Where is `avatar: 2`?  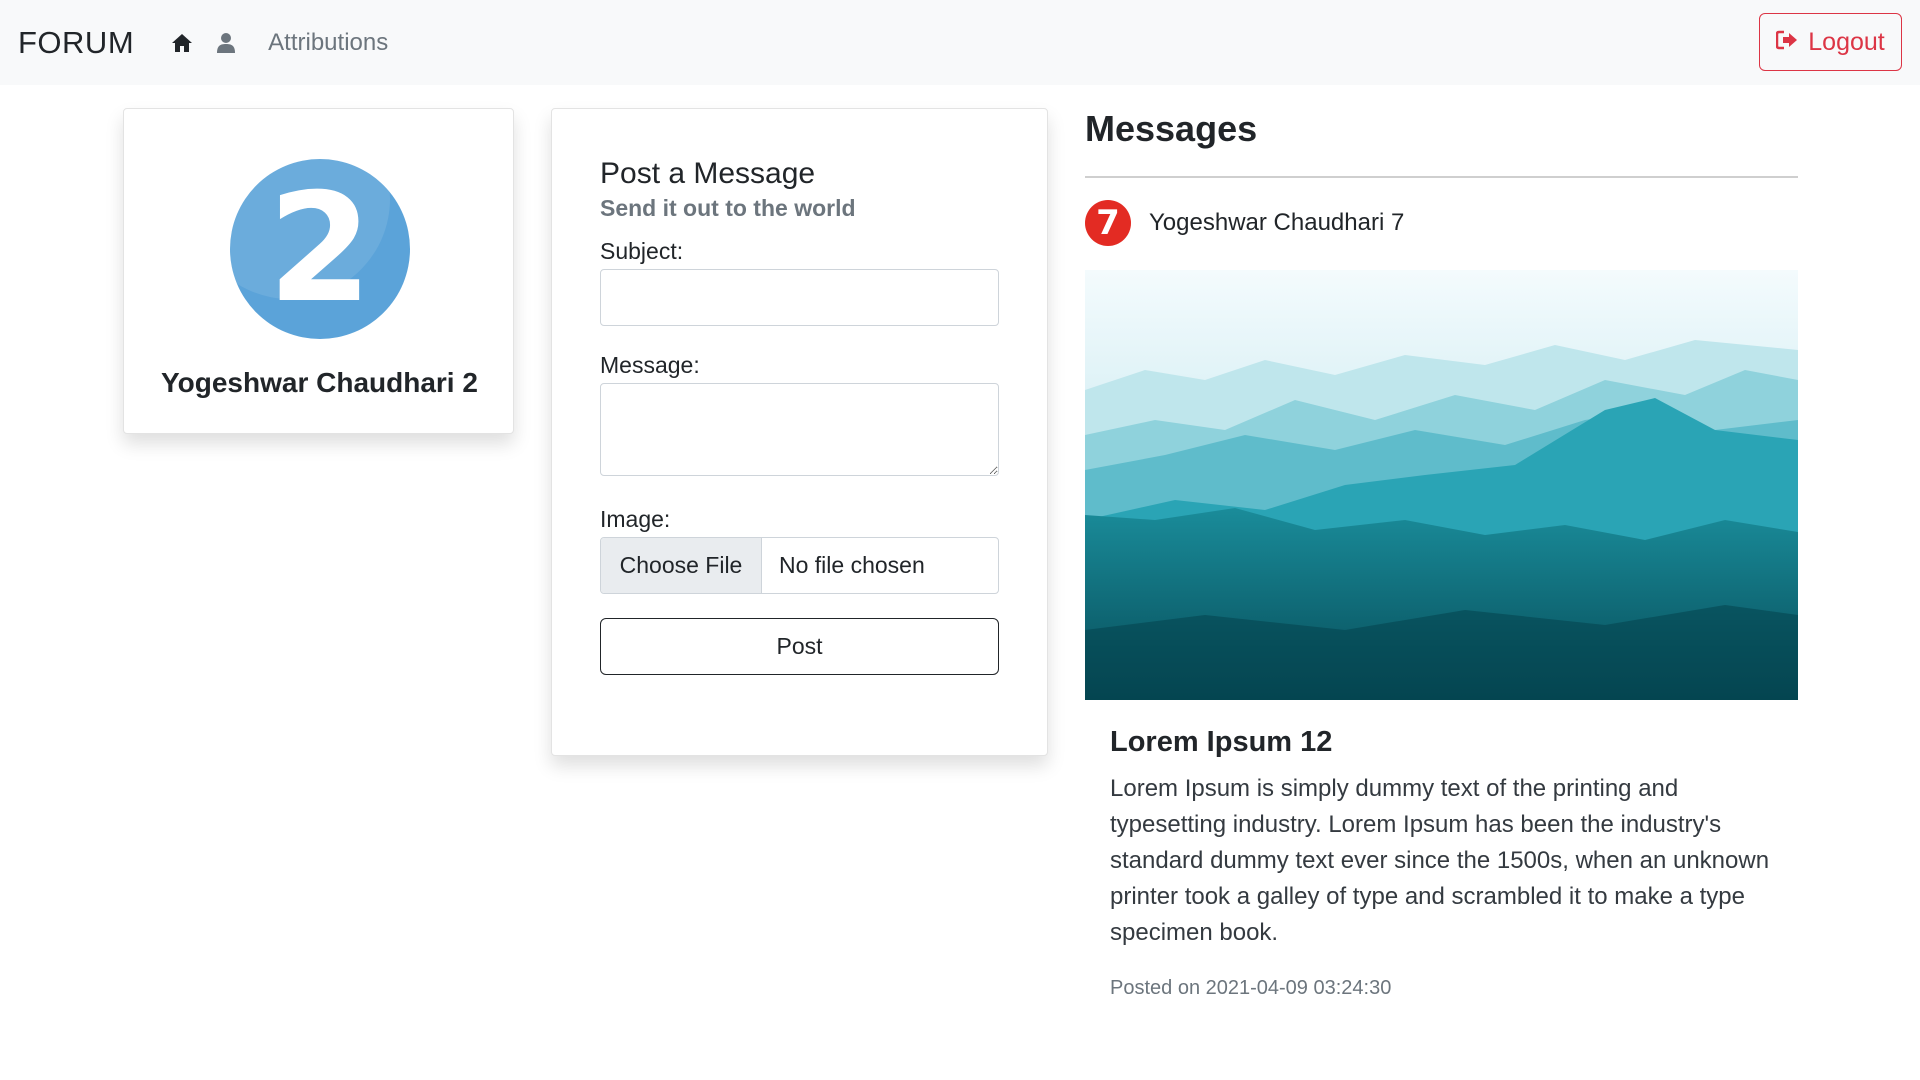
avatar: 2 is located at coordinates (320, 249).